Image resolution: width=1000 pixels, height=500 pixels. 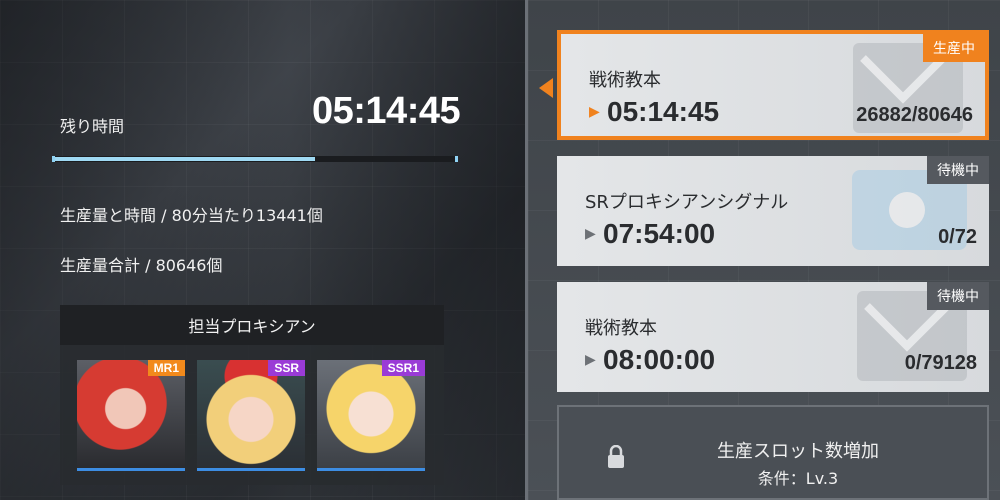 What do you see at coordinates (659, 233) in the screenshot?
I see `card-time: 07:54:00` at bounding box center [659, 233].